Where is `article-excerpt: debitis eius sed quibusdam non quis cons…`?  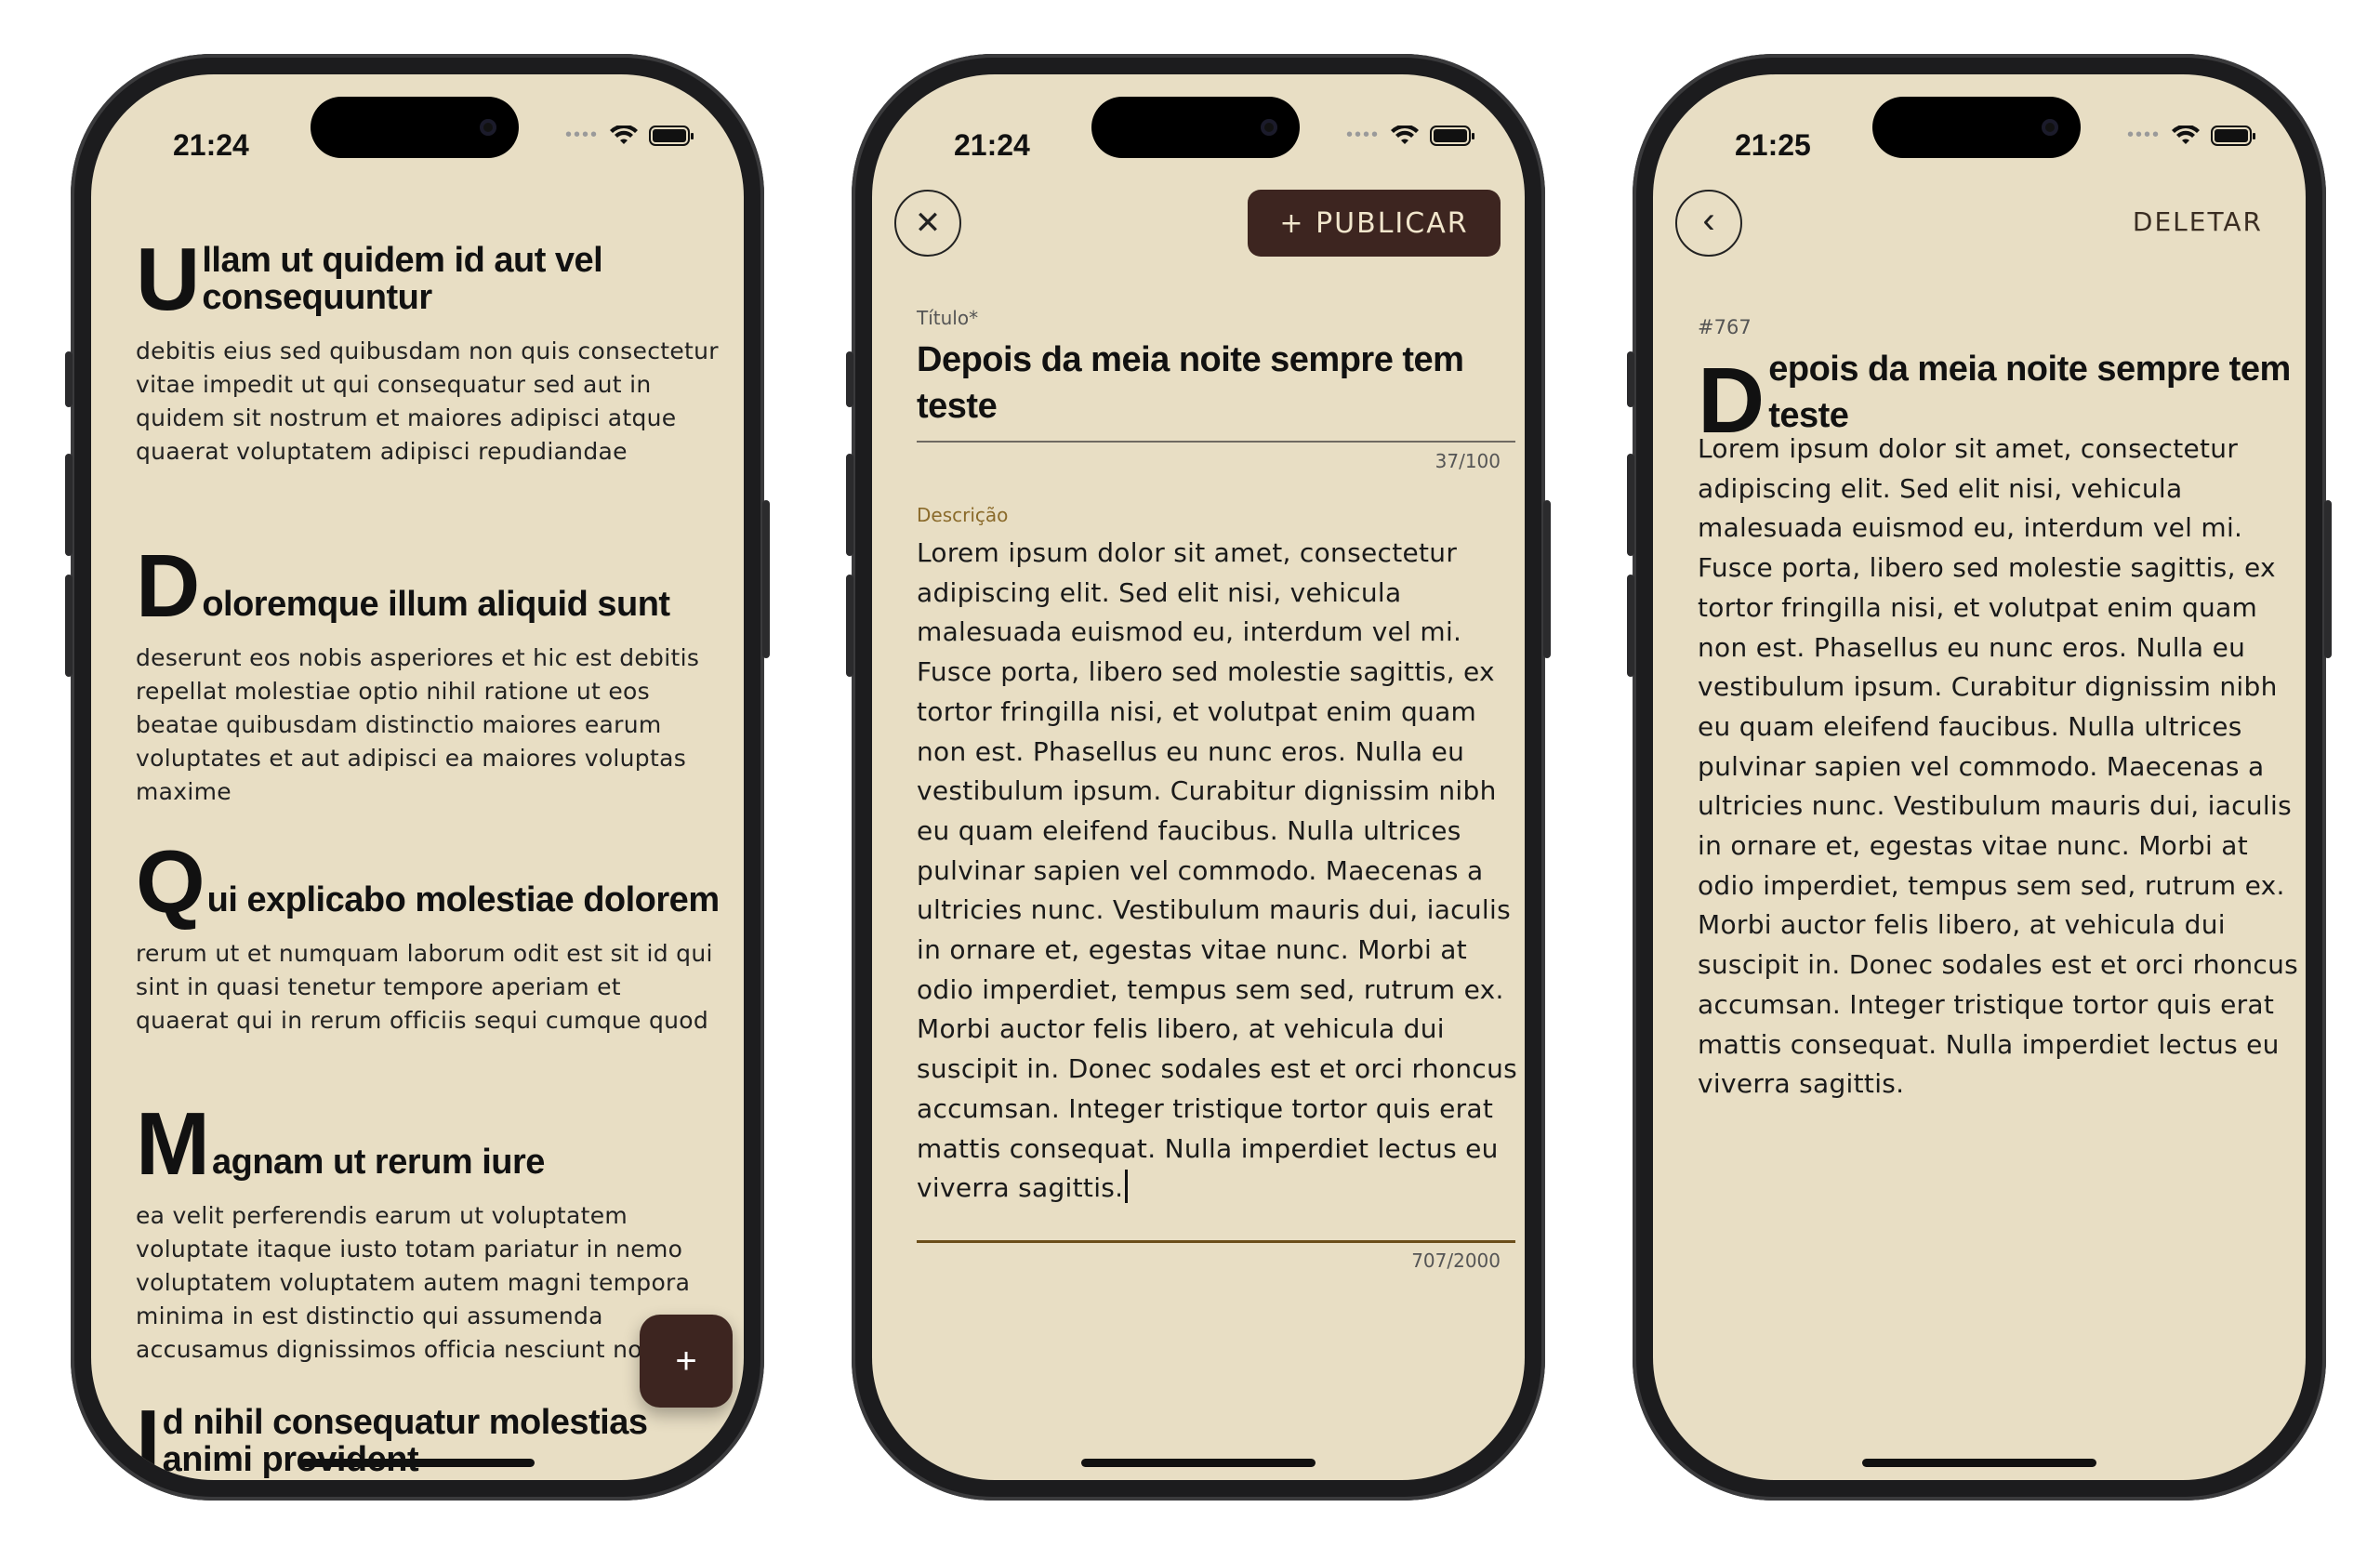 article-excerpt: debitis eius sed quibusdam non quis cons… is located at coordinates (427, 401).